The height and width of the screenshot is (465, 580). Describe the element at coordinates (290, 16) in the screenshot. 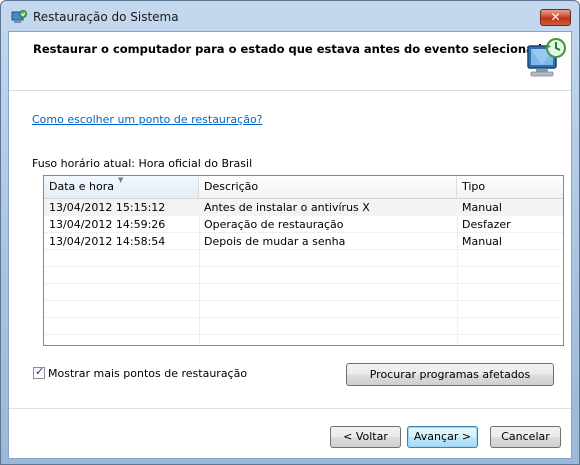

I see `title-bar: Restauração do Sistema ✕` at that location.